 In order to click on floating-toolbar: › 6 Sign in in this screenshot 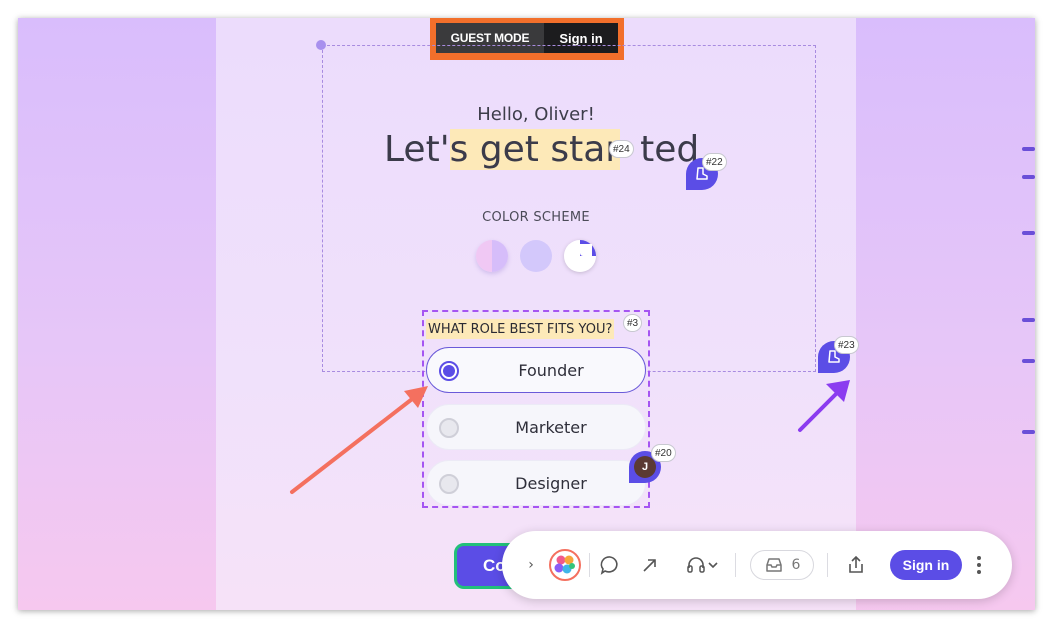, I will do `click(757, 565)`.